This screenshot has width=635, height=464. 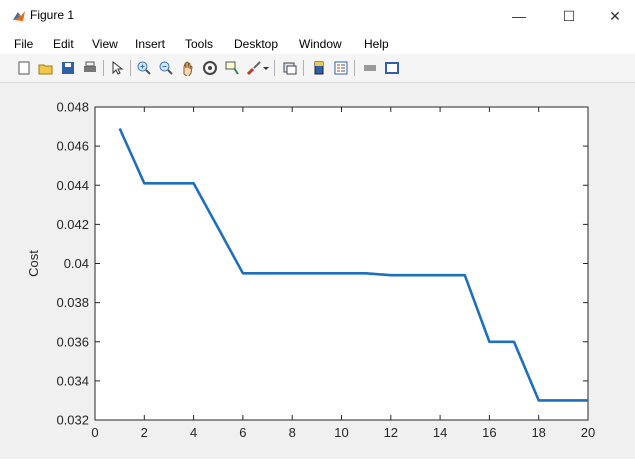 I want to click on maximize-button: ☐, so click(x=569, y=16).